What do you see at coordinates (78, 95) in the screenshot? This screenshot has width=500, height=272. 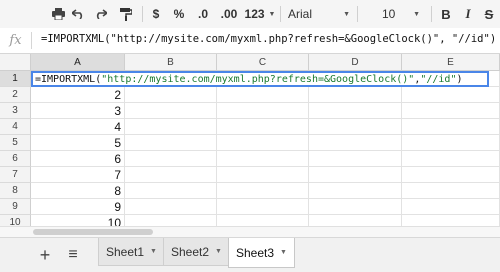 I see `cell-a2: 2` at bounding box center [78, 95].